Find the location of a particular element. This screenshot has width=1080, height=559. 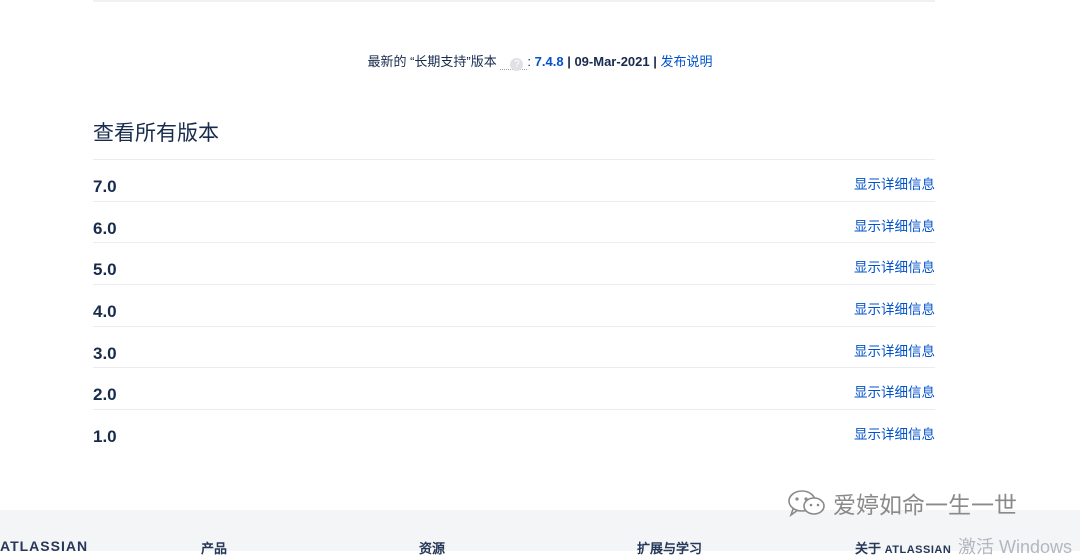

watermark-text: 爱婷如命一生一世 is located at coordinates (925, 505).